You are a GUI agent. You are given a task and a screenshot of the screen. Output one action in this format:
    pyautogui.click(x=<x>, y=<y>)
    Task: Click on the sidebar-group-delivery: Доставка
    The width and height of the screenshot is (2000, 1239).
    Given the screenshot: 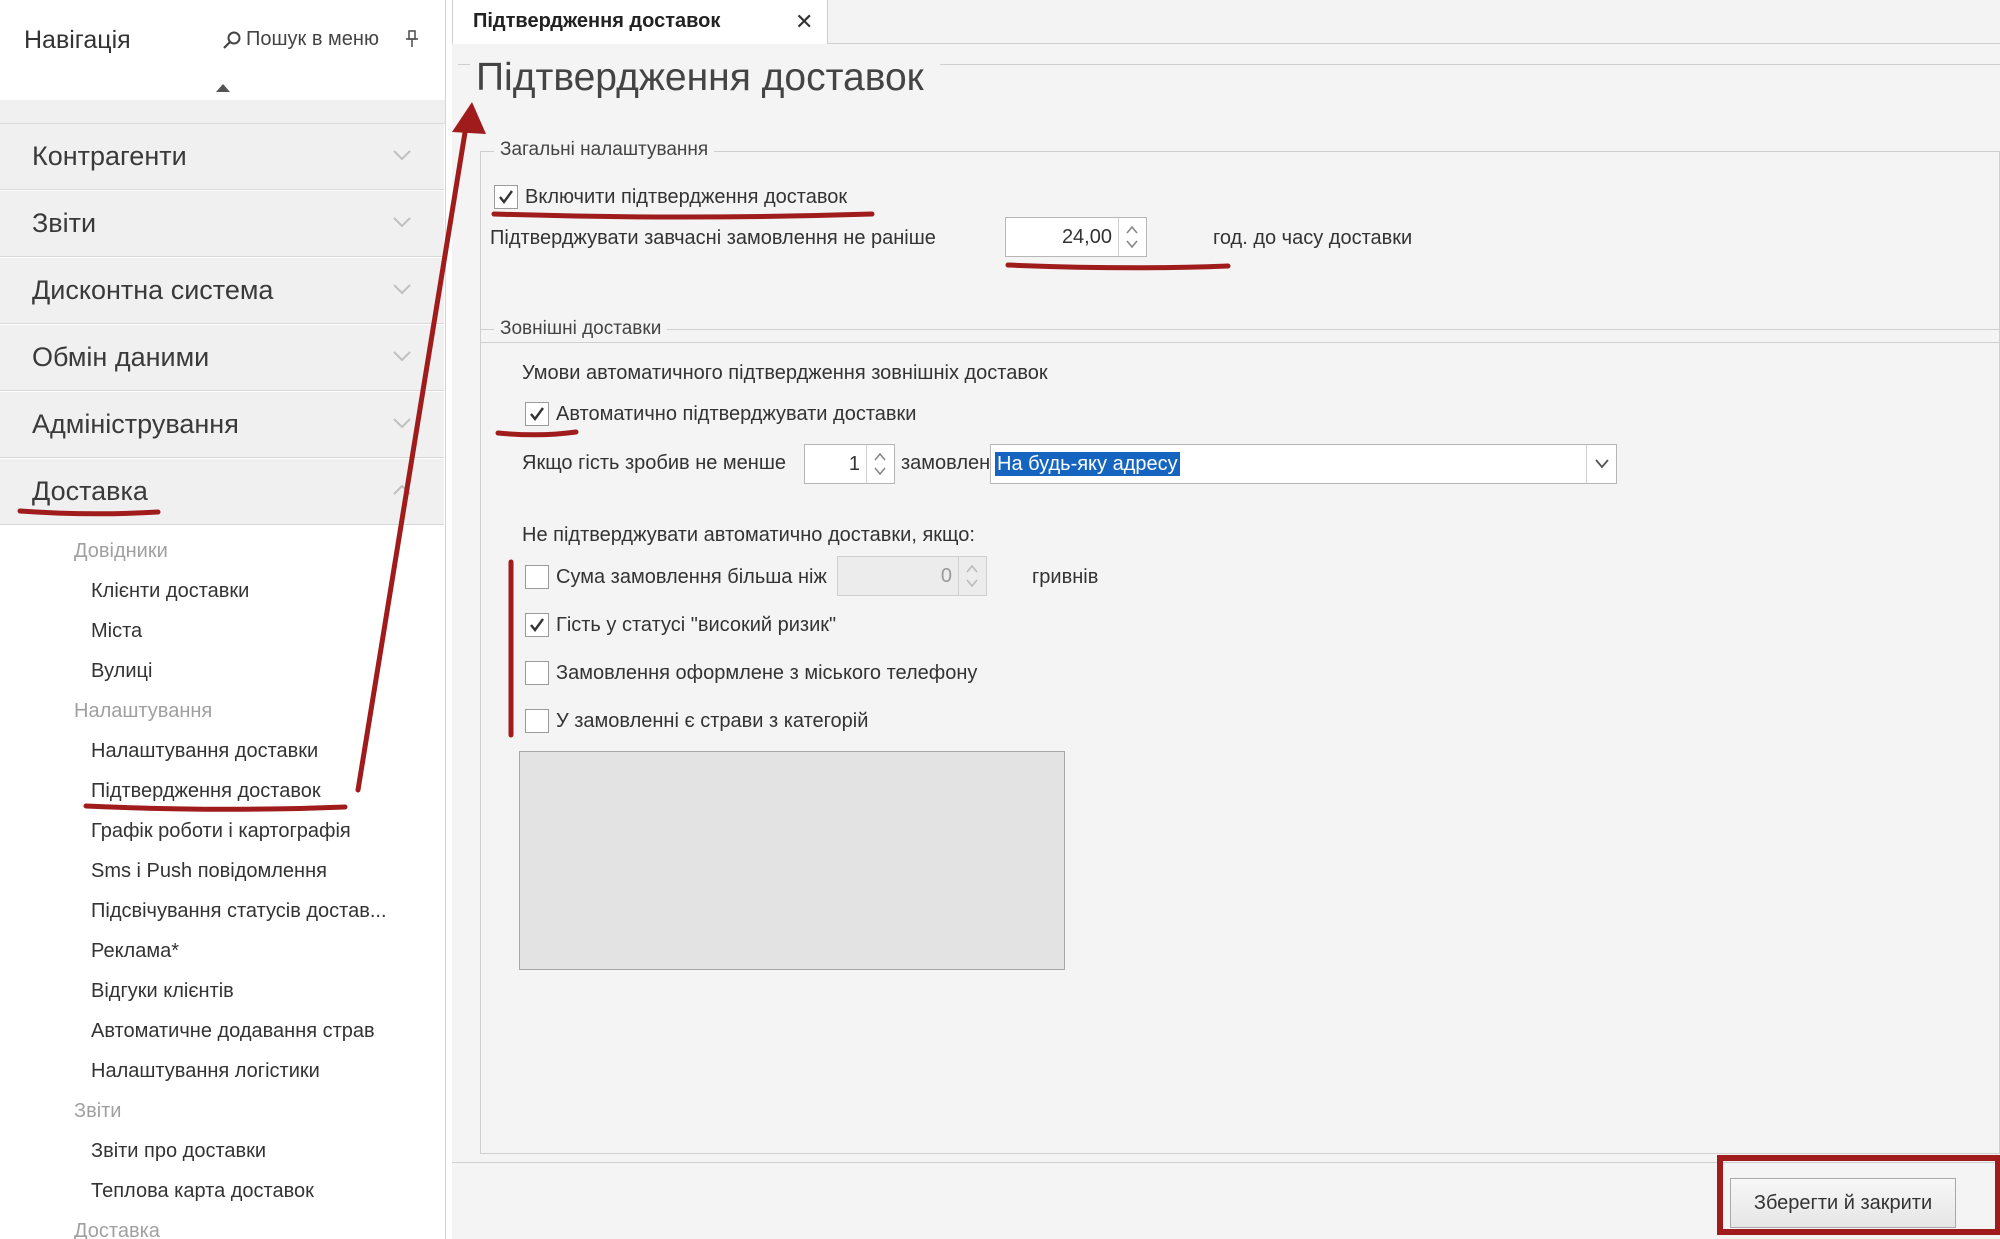 What is the action you would take?
    pyautogui.click(x=222, y=492)
    